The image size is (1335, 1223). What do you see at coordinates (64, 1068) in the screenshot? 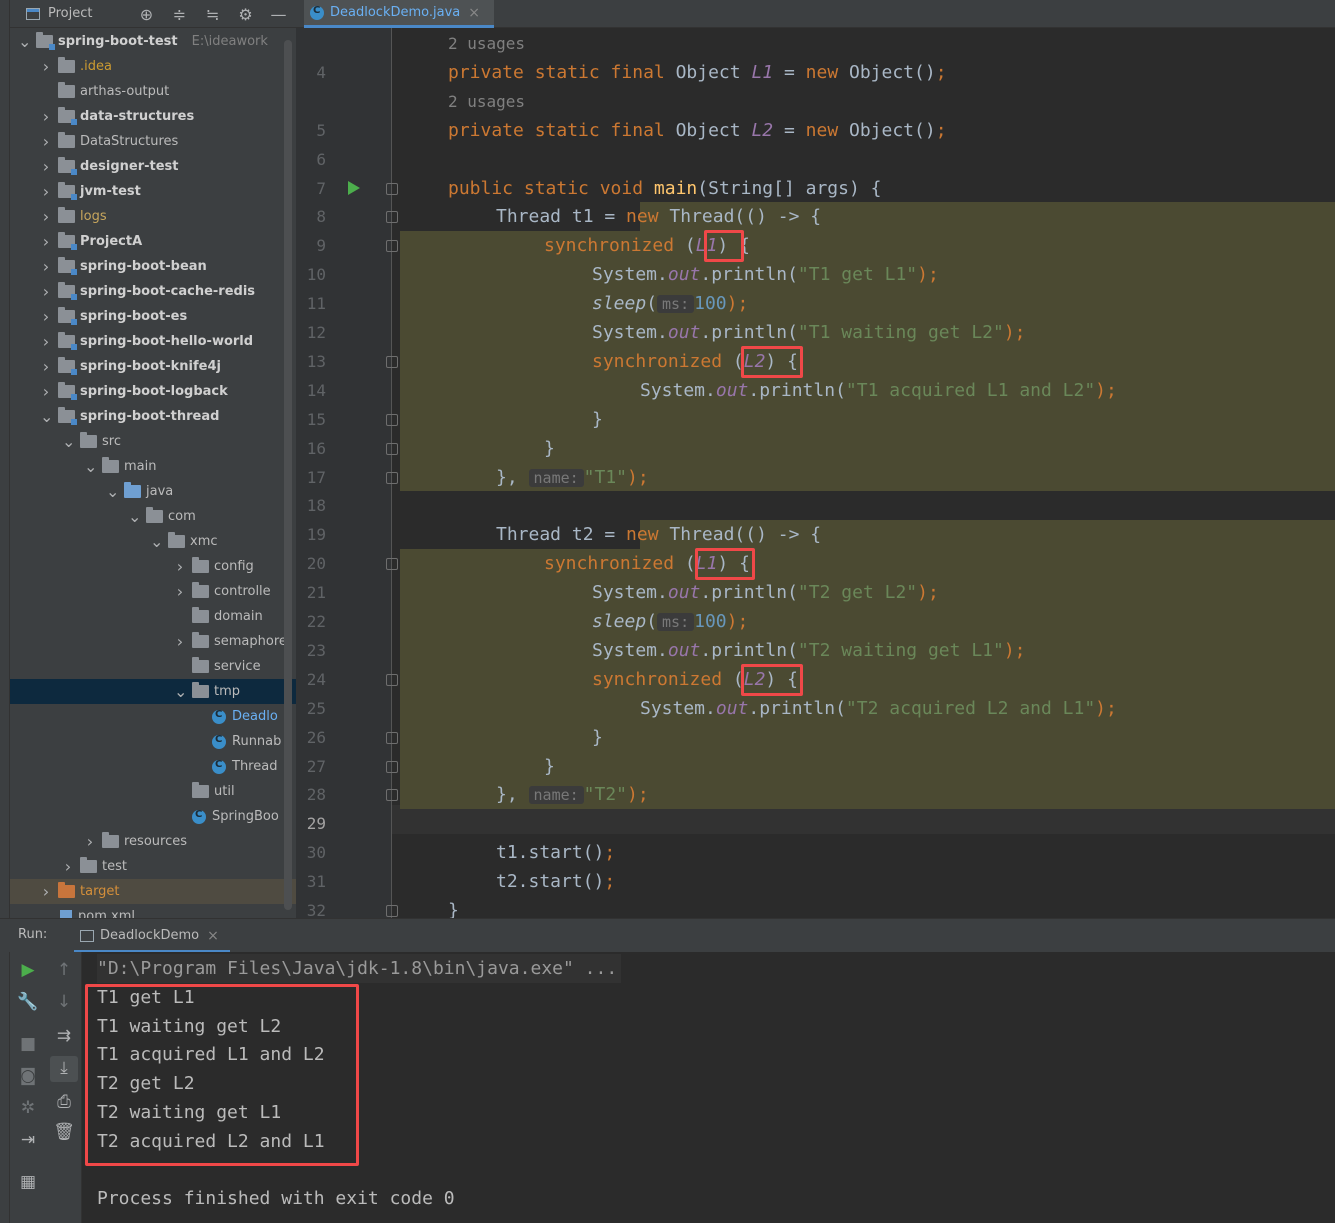
I see `scroll-to-end-icon: ⤓` at bounding box center [64, 1068].